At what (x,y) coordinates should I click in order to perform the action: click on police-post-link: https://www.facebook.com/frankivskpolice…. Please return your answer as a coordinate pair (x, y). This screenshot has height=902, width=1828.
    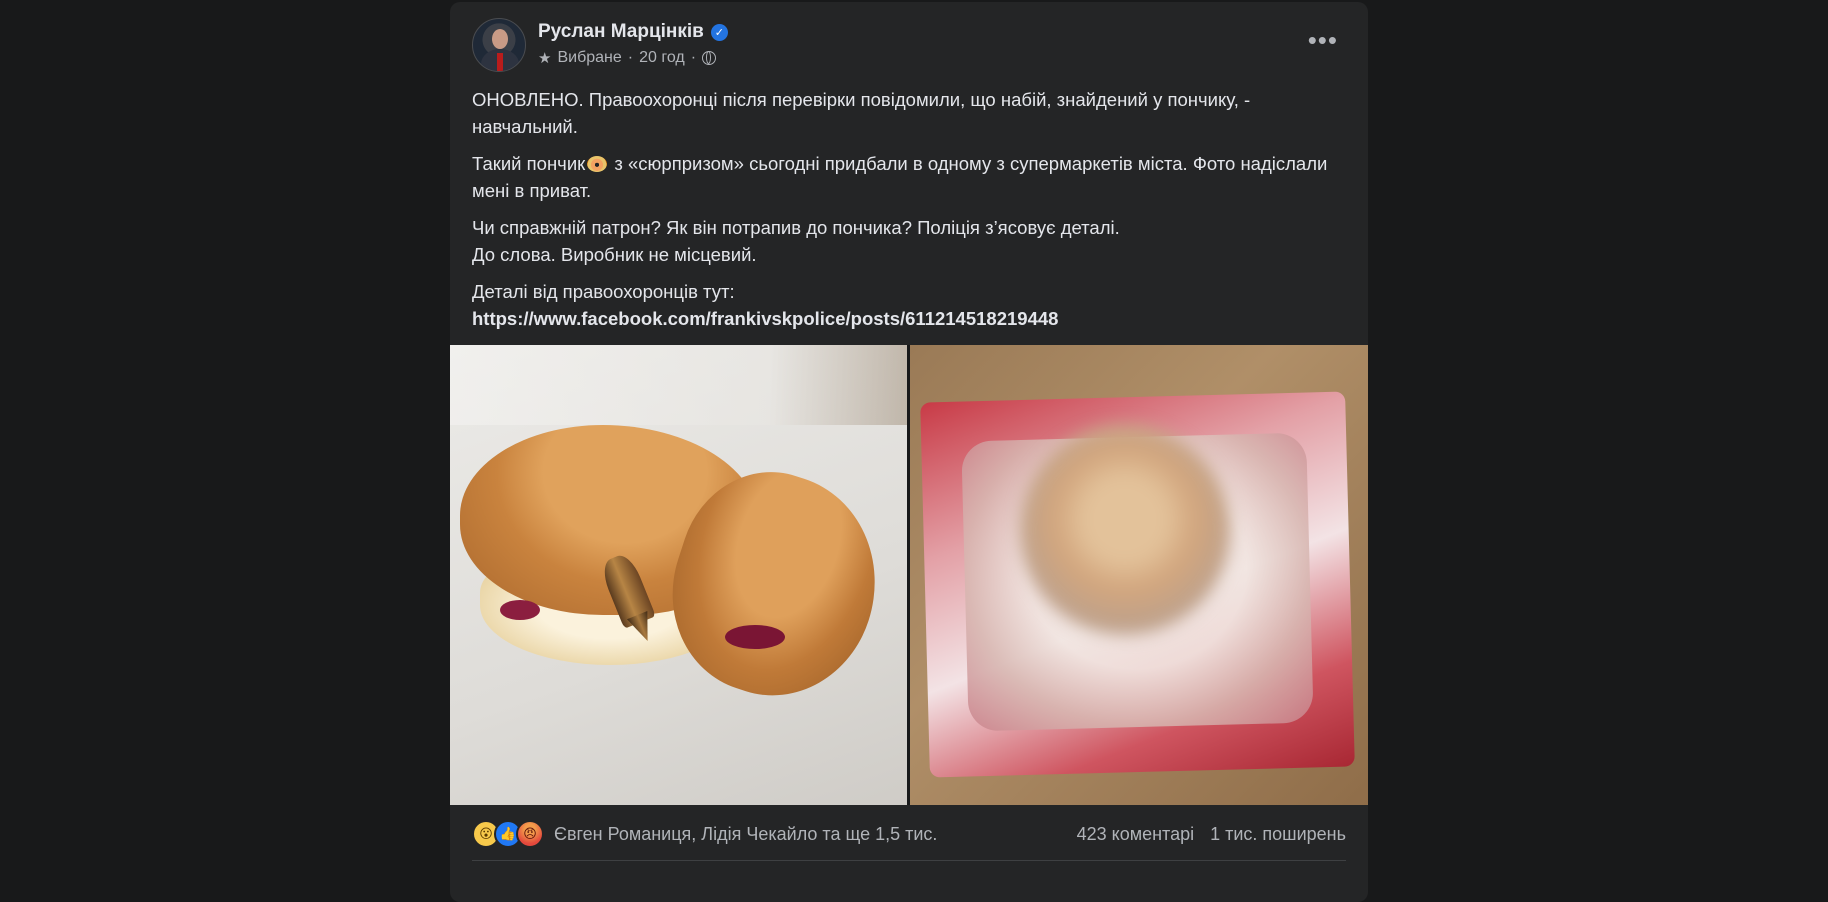
    Looking at the image, I should click on (765, 318).